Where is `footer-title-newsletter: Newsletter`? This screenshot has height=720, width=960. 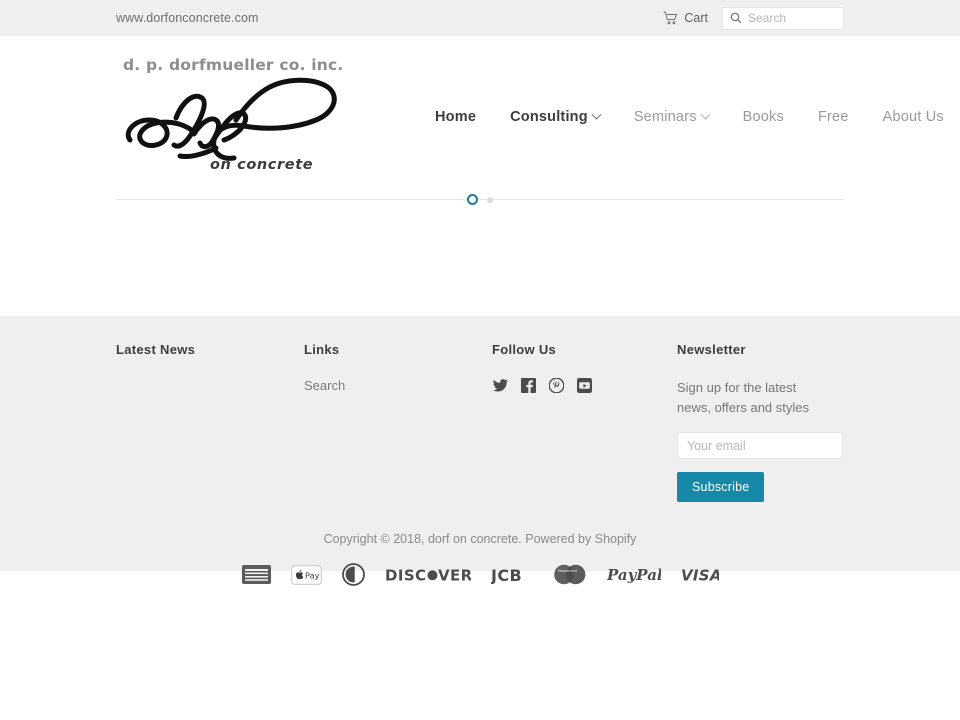 footer-title-newsletter: Newsletter is located at coordinates (711, 349).